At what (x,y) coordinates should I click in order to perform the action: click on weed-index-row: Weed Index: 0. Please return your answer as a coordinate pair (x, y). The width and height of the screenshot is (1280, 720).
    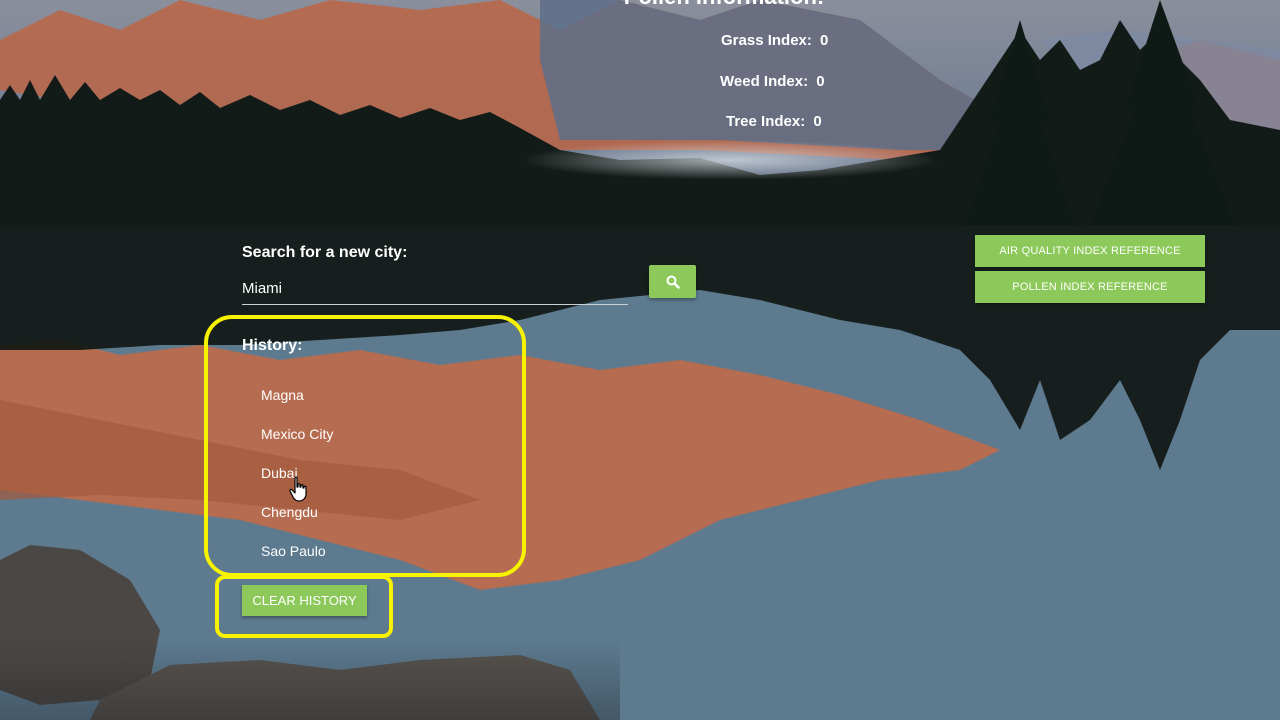
    Looking at the image, I should click on (772, 81).